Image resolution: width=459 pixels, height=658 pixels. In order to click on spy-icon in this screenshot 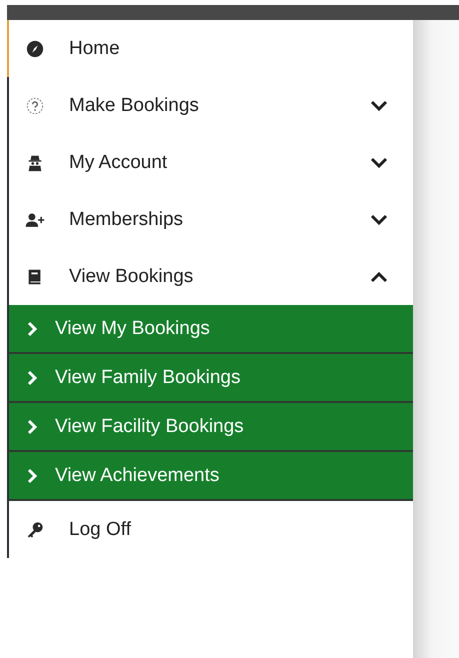, I will do `click(35, 163)`.